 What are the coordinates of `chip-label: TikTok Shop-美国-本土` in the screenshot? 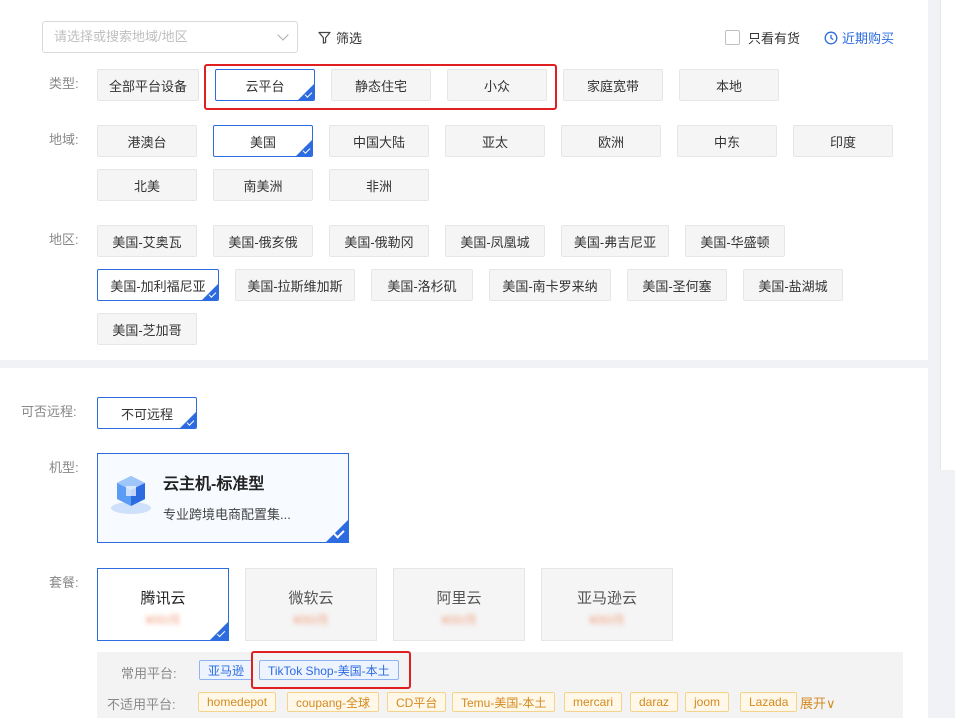 It's located at (329, 670).